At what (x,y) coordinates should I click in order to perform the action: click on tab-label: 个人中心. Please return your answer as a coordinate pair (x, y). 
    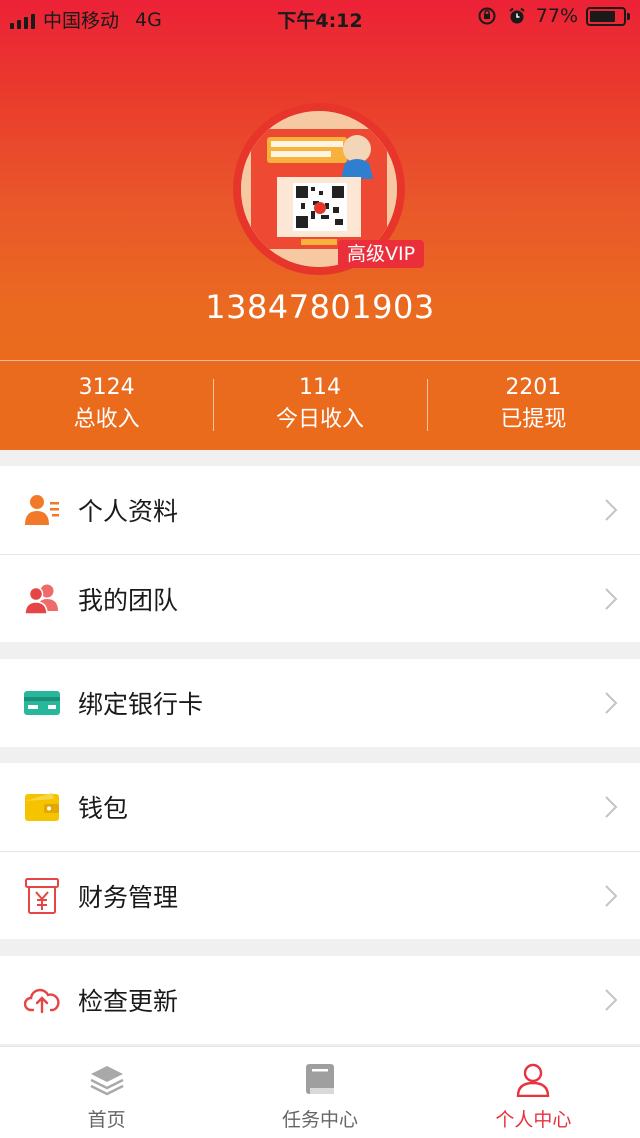
    Looking at the image, I should click on (533, 1120).